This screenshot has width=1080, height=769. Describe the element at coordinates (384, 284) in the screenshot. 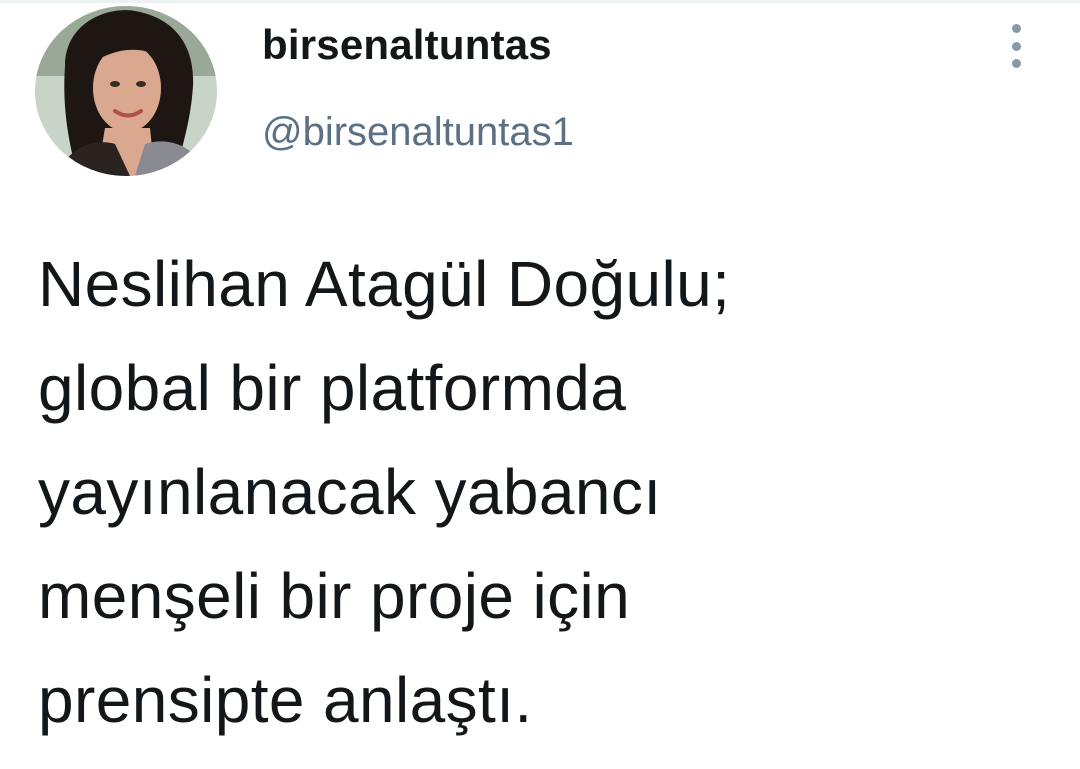

I see `tweet-text-line: Neslihan Atagül Doğulu;` at that location.